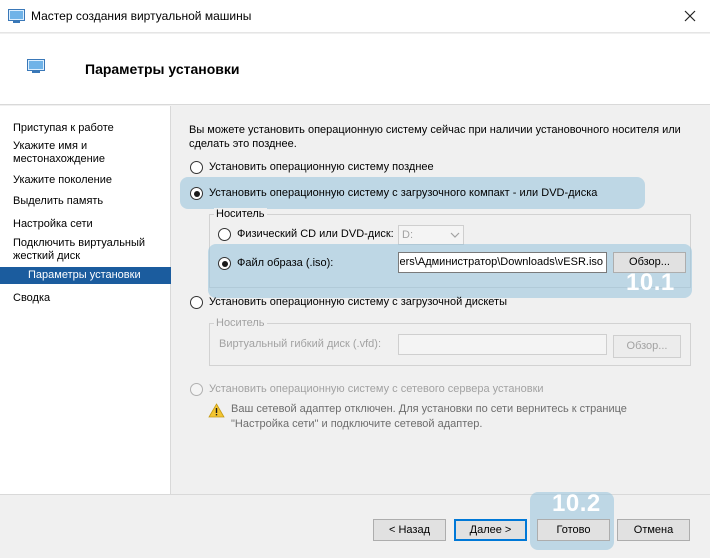 The width and height of the screenshot is (710, 558). What do you see at coordinates (321, 167) in the screenshot?
I see `install-later-label: Установить операционную систему позднее` at bounding box center [321, 167].